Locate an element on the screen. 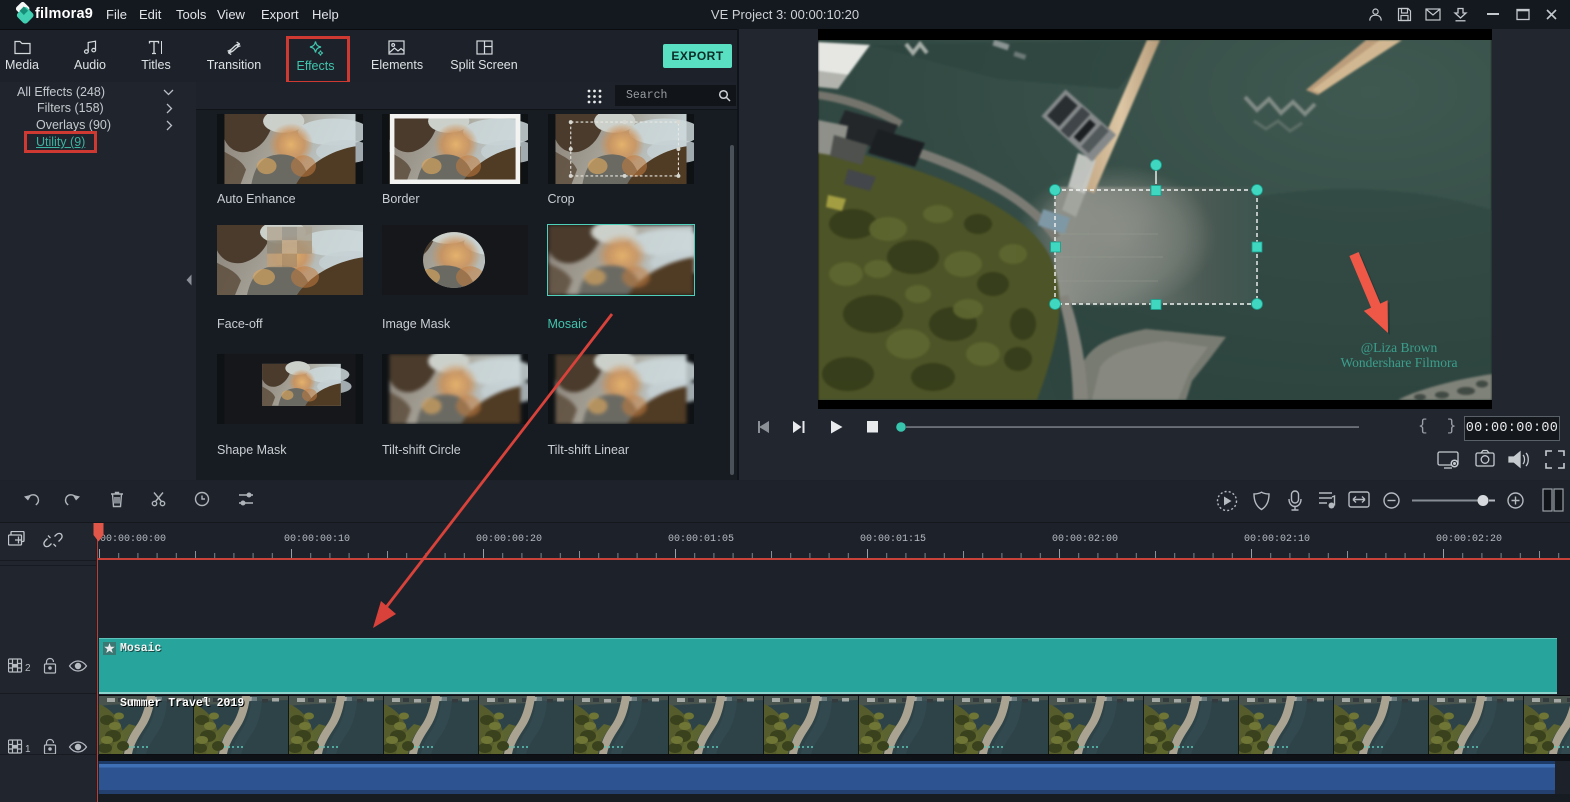  svg-text: 2 is located at coordinates (28, 668).